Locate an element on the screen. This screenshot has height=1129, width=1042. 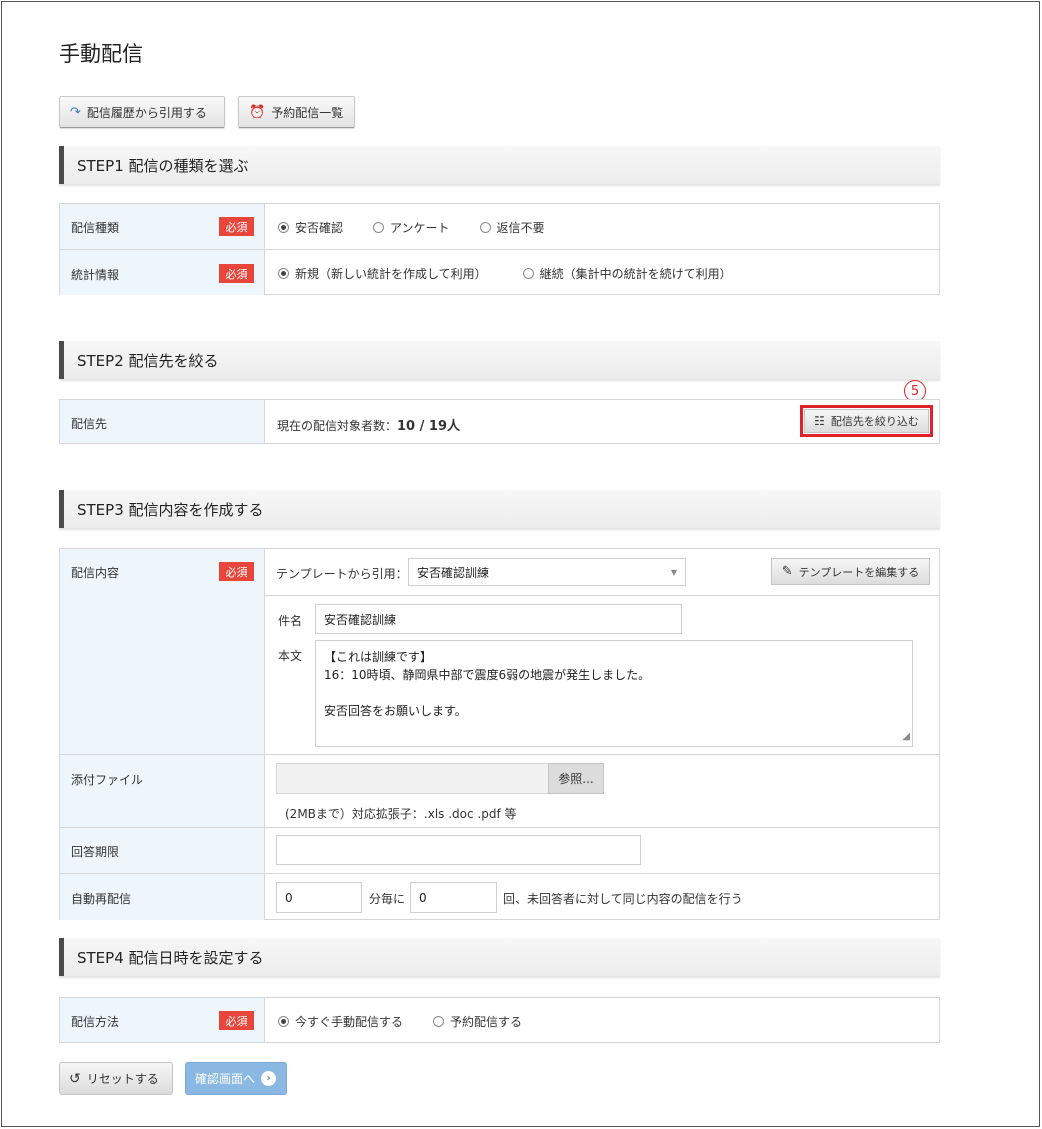
radio-new-stats-label: 新規（新しい統計を作成して利用） is located at coordinates (391, 274).